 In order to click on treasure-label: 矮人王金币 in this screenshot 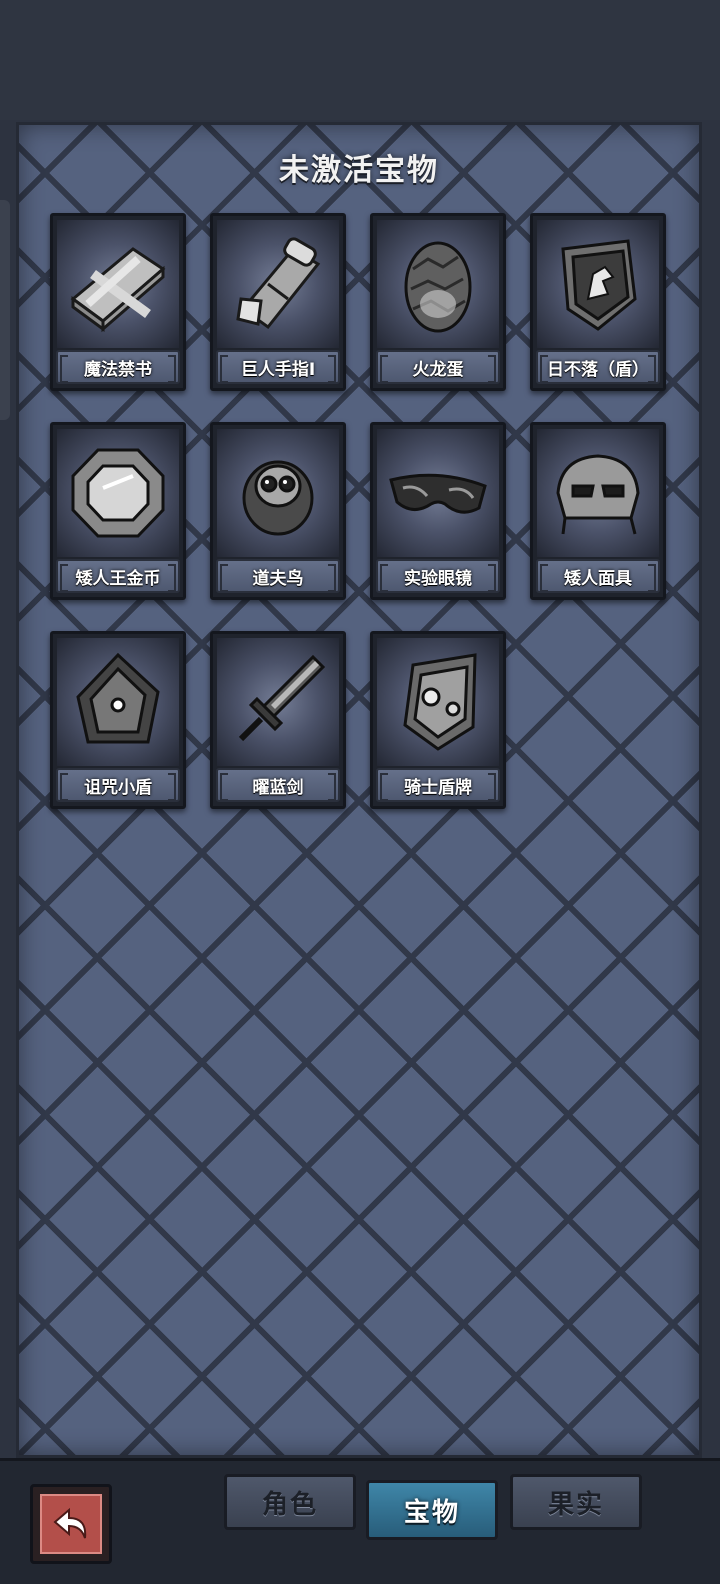, I will do `click(118, 576)`.